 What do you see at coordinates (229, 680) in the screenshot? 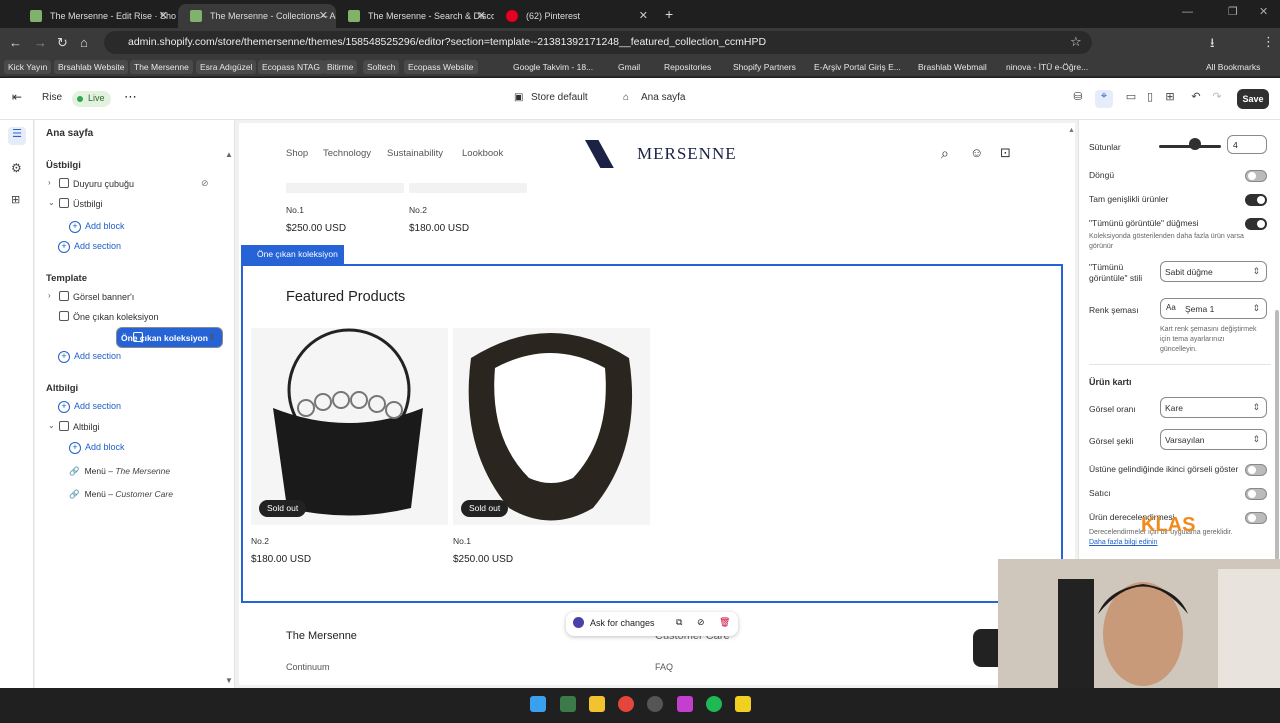
I see `scroll-down-icon: ▼` at bounding box center [229, 680].